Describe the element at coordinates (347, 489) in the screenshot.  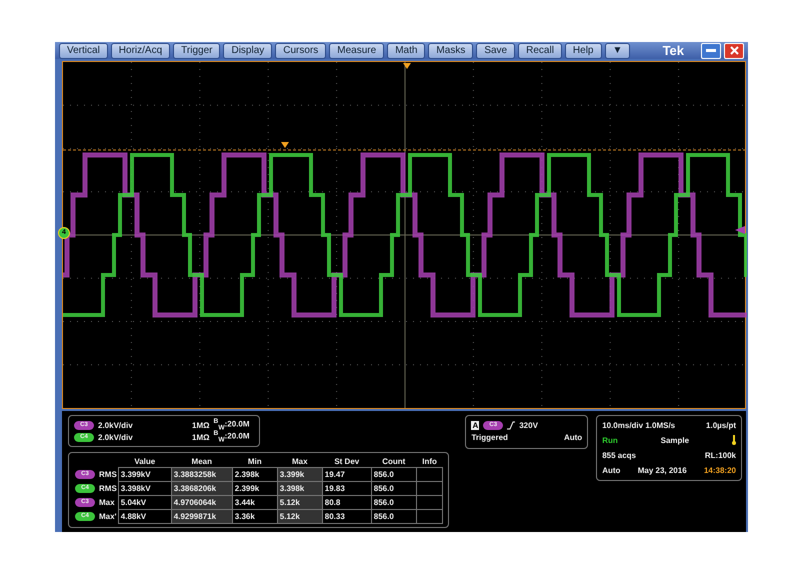
I see `table-cell: 19.83` at that location.